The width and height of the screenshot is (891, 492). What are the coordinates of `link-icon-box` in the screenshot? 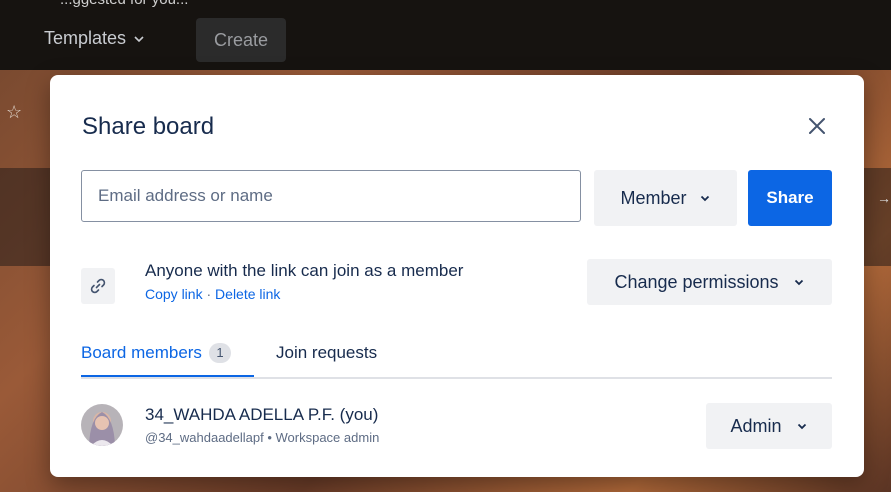 It's located at (98, 286).